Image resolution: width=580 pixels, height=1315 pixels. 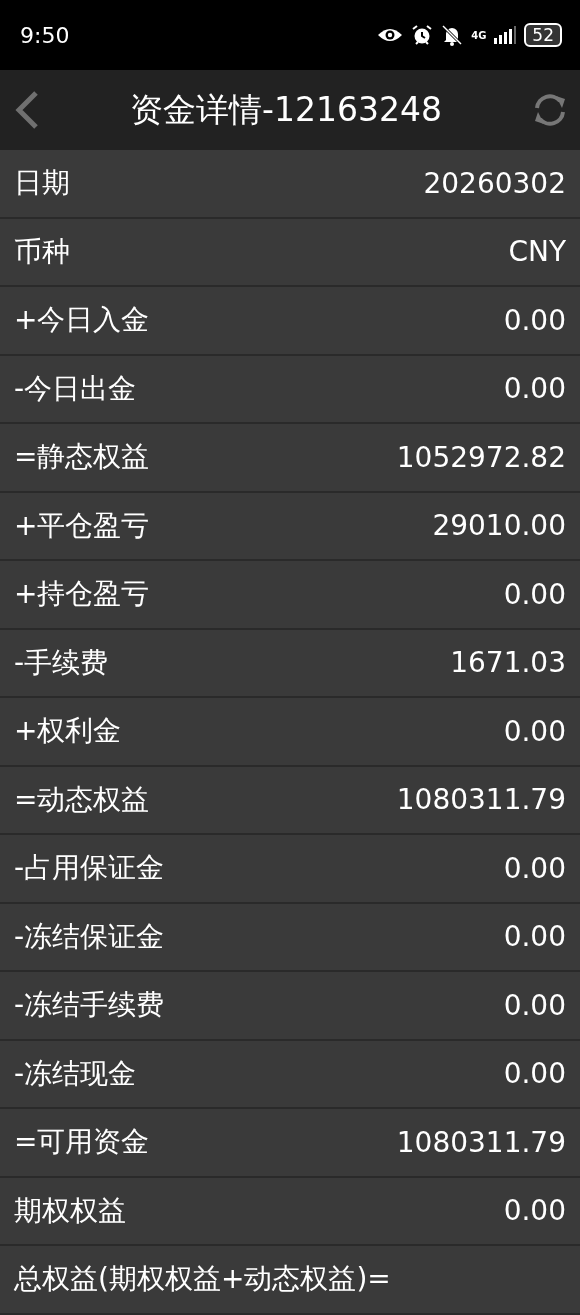 I want to click on row-label: +持仓盈亏, so click(x=82, y=594).